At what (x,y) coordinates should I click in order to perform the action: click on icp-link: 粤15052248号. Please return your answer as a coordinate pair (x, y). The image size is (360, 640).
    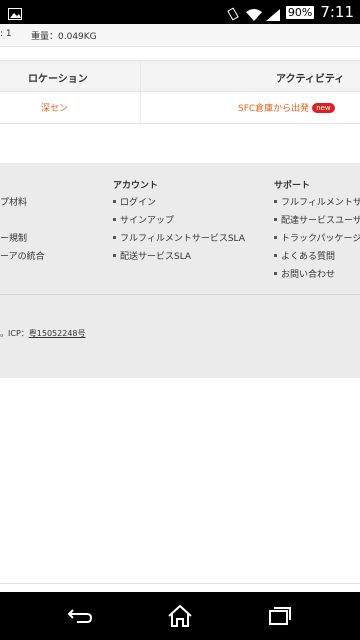
    Looking at the image, I should click on (57, 333).